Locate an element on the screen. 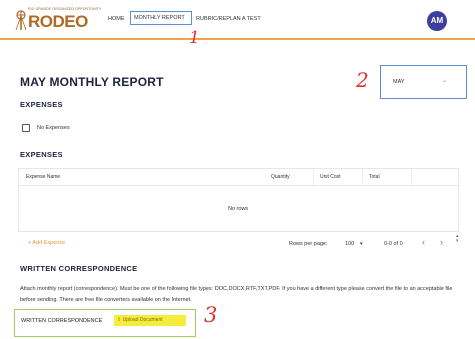 Image resolution: width=475 pixels, height=339 pixels. upload-document-button: ⇪ Upload Document is located at coordinates (150, 320).